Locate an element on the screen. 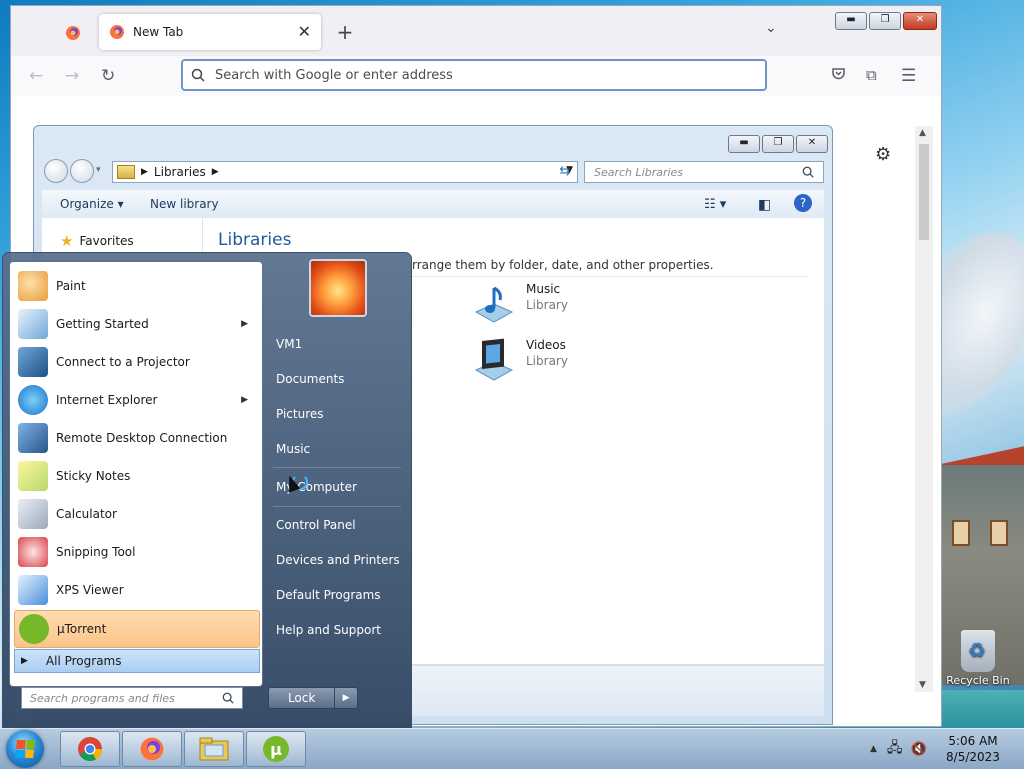 The width and height of the screenshot is (1024, 769). program-item: Snipping Tool is located at coordinates (136, 552).